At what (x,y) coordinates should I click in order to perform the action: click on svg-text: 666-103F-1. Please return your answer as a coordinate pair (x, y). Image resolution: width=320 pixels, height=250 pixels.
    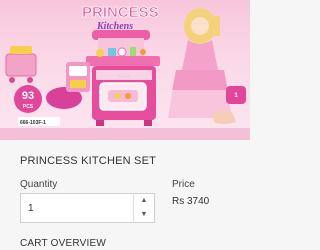
    Looking at the image, I should click on (33, 123).